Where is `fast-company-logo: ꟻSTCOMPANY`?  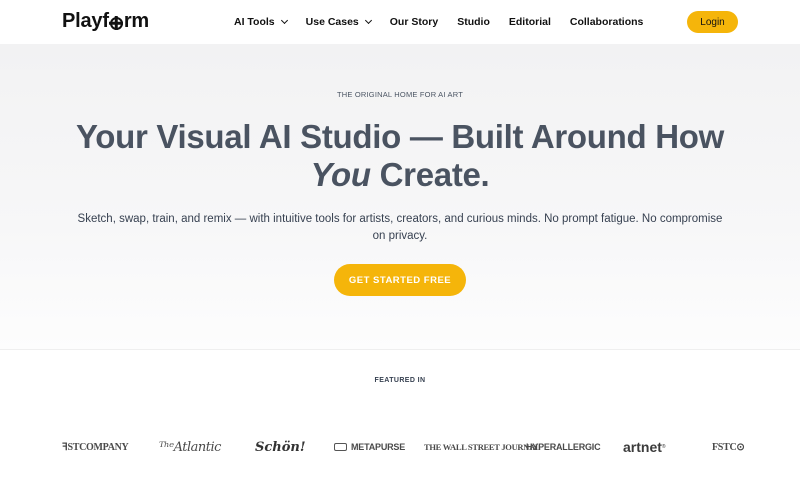 fast-company-logo: ꟻSTCOMPANY is located at coordinates (95, 447).